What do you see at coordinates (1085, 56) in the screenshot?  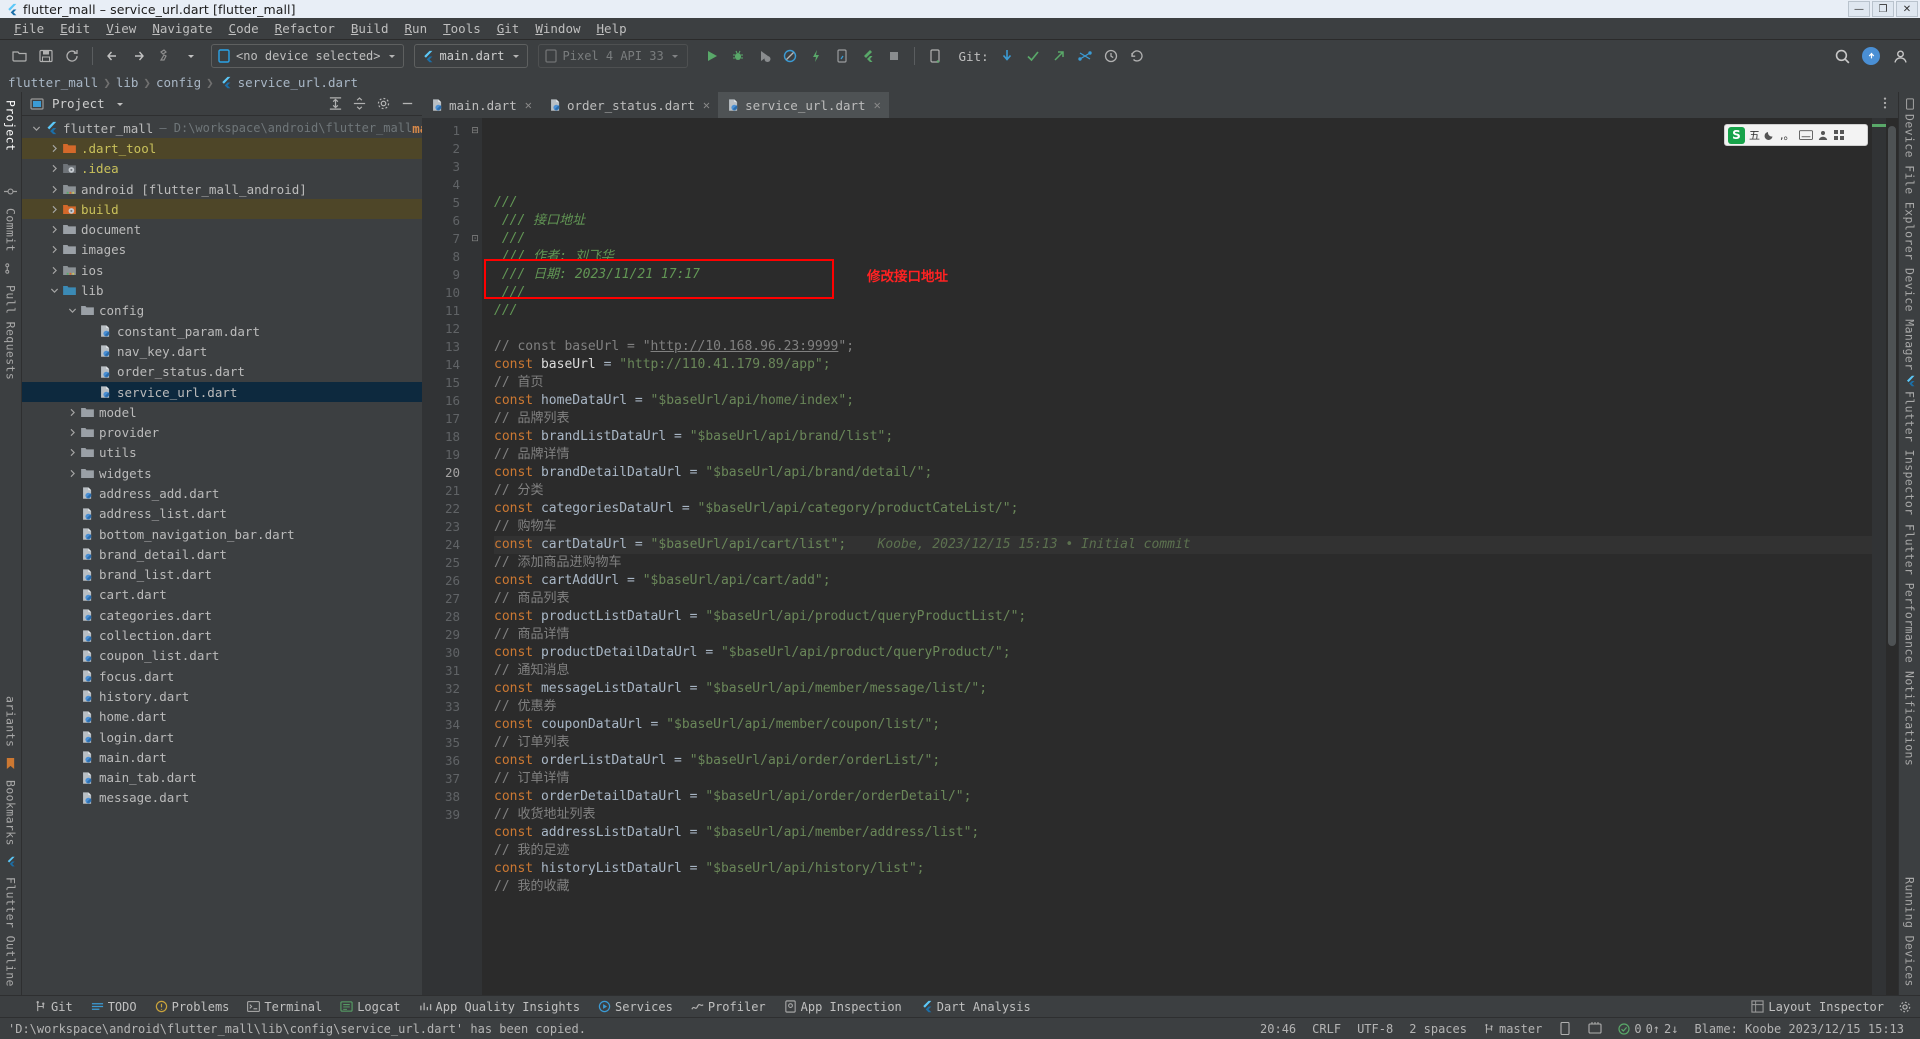 I see `git-branch-icon` at bounding box center [1085, 56].